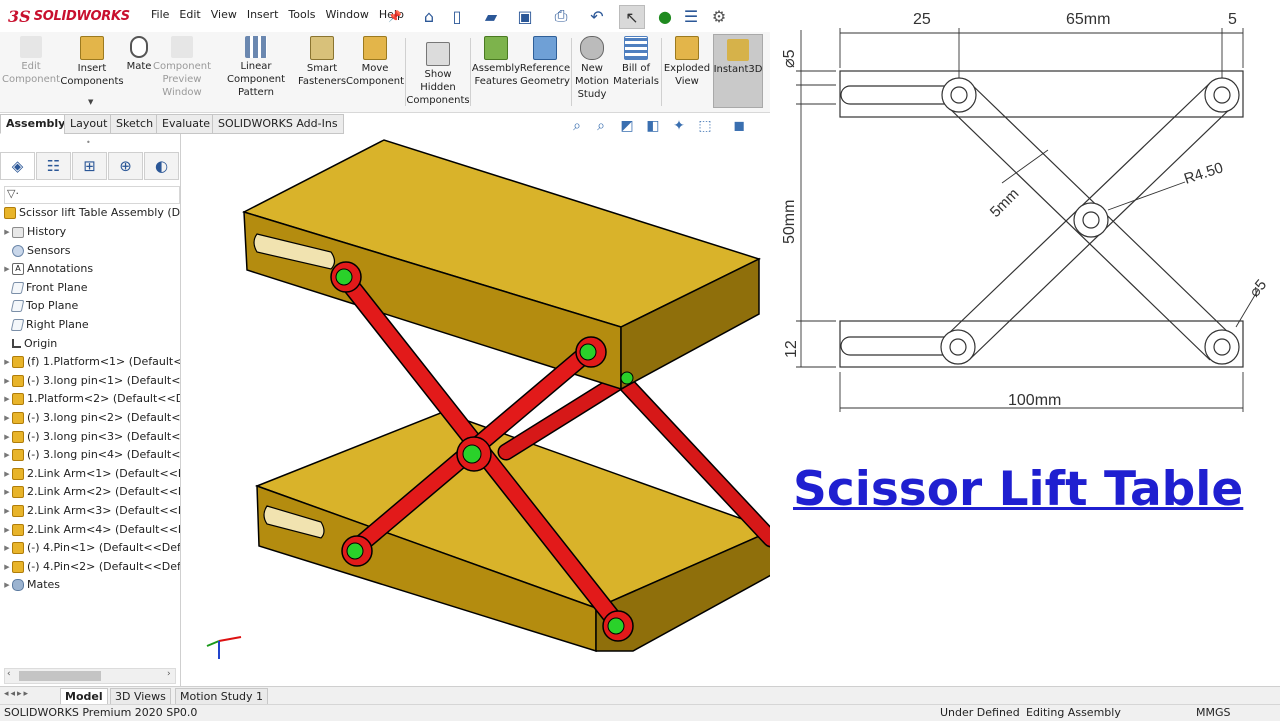 The image size is (1280, 721). I want to click on tree-item: ▶ Mates, so click(90, 585).